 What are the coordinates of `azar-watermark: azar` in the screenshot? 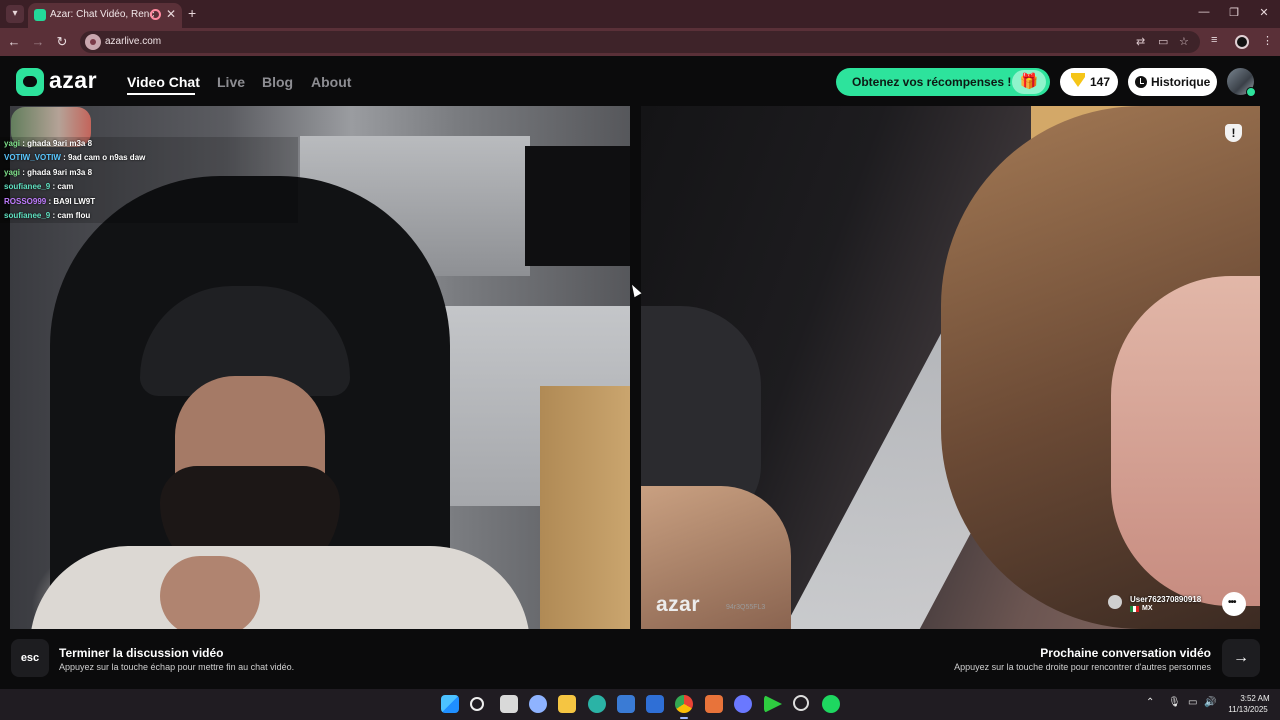 It's located at (678, 604).